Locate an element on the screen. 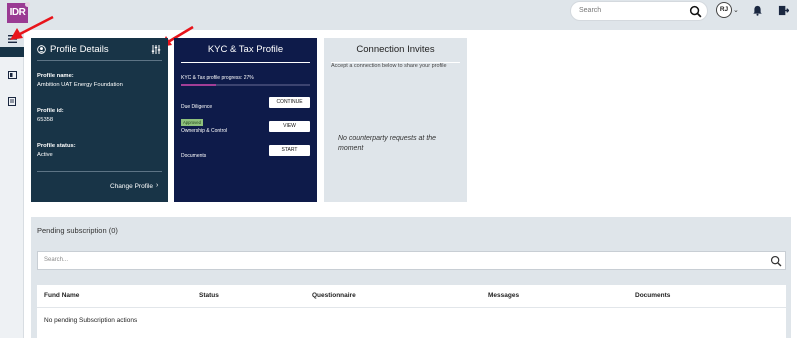  global-search-placeholder: Search is located at coordinates (590, 10).